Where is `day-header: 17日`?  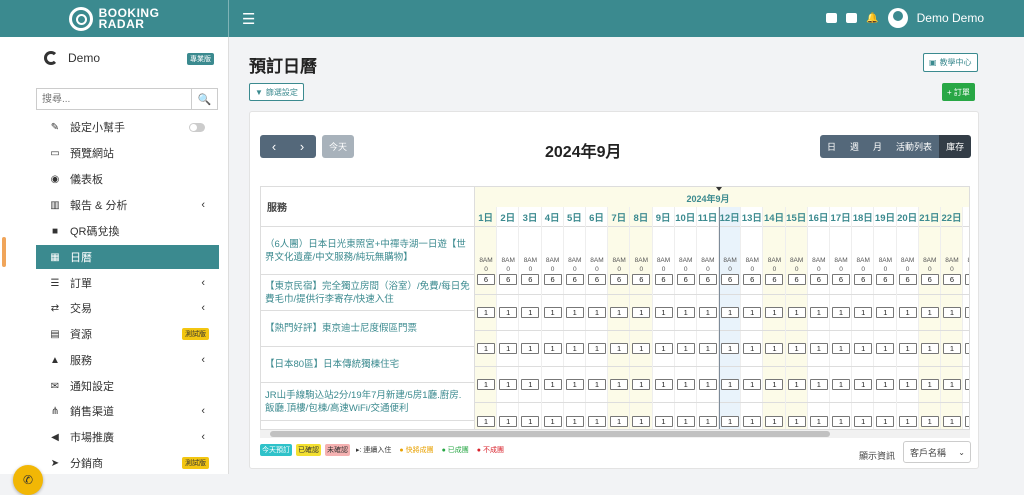 day-header: 17日 is located at coordinates (841, 217).